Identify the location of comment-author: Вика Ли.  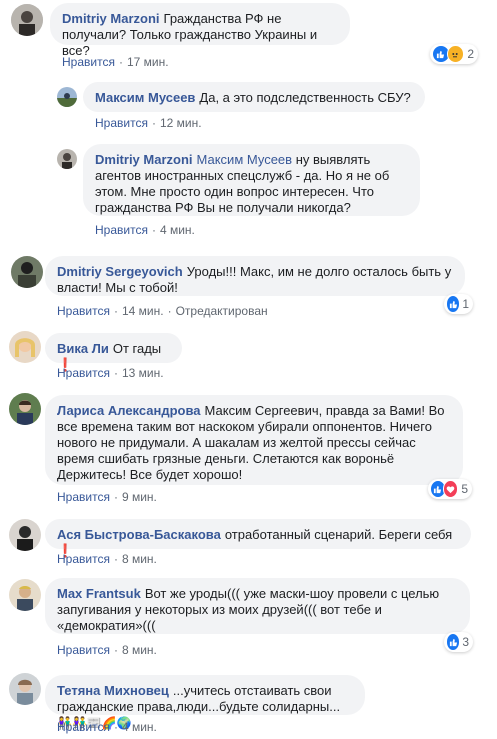
(83, 348).